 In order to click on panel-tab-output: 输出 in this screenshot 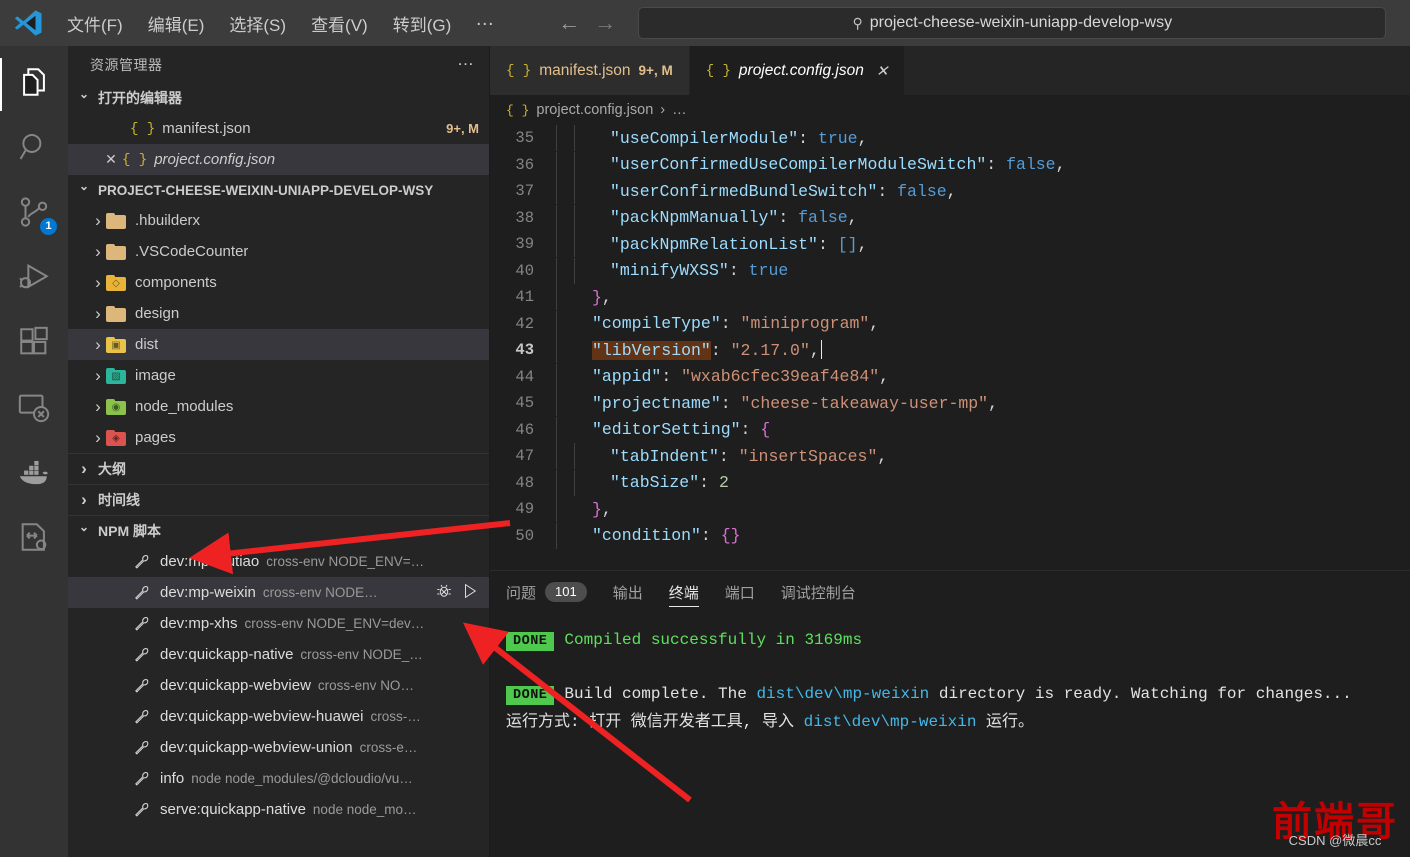, I will do `click(628, 592)`.